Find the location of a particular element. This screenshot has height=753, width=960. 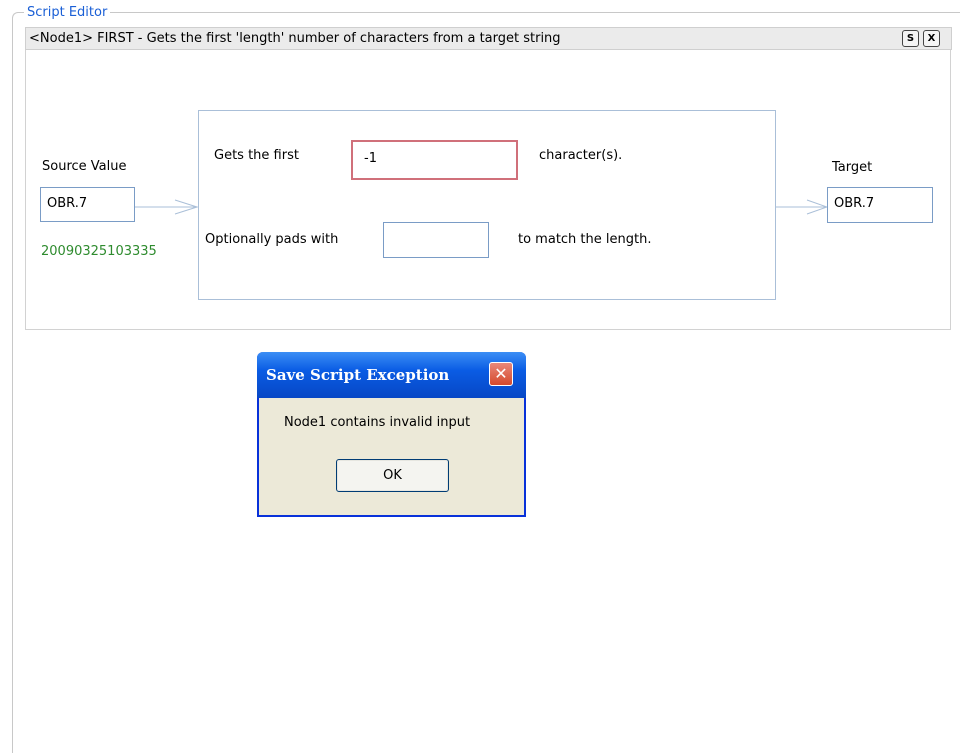

save-script-button: S is located at coordinates (910, 38).